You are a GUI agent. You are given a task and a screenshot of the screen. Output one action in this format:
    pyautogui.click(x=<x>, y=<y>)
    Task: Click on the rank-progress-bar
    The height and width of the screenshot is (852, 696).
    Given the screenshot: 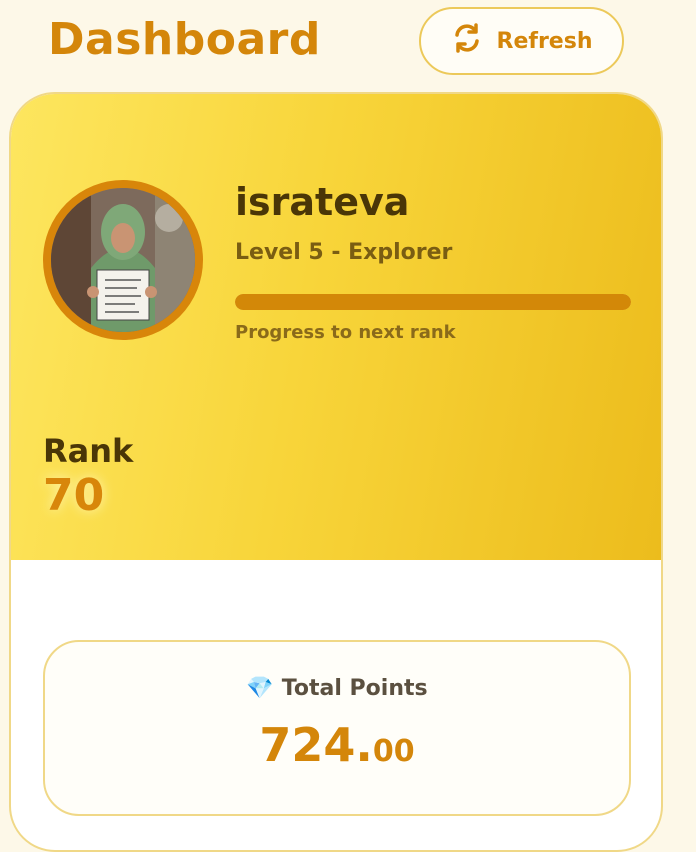 What is the action you would take?
    pyautogui.click(x=433, y=302)
    